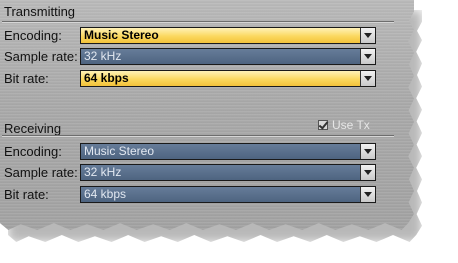  What do you see at coordinates (228, 78) in the screenshot?
I see `tx-bit-rate-select: 64 kbps` at bounding box center [228, 78].